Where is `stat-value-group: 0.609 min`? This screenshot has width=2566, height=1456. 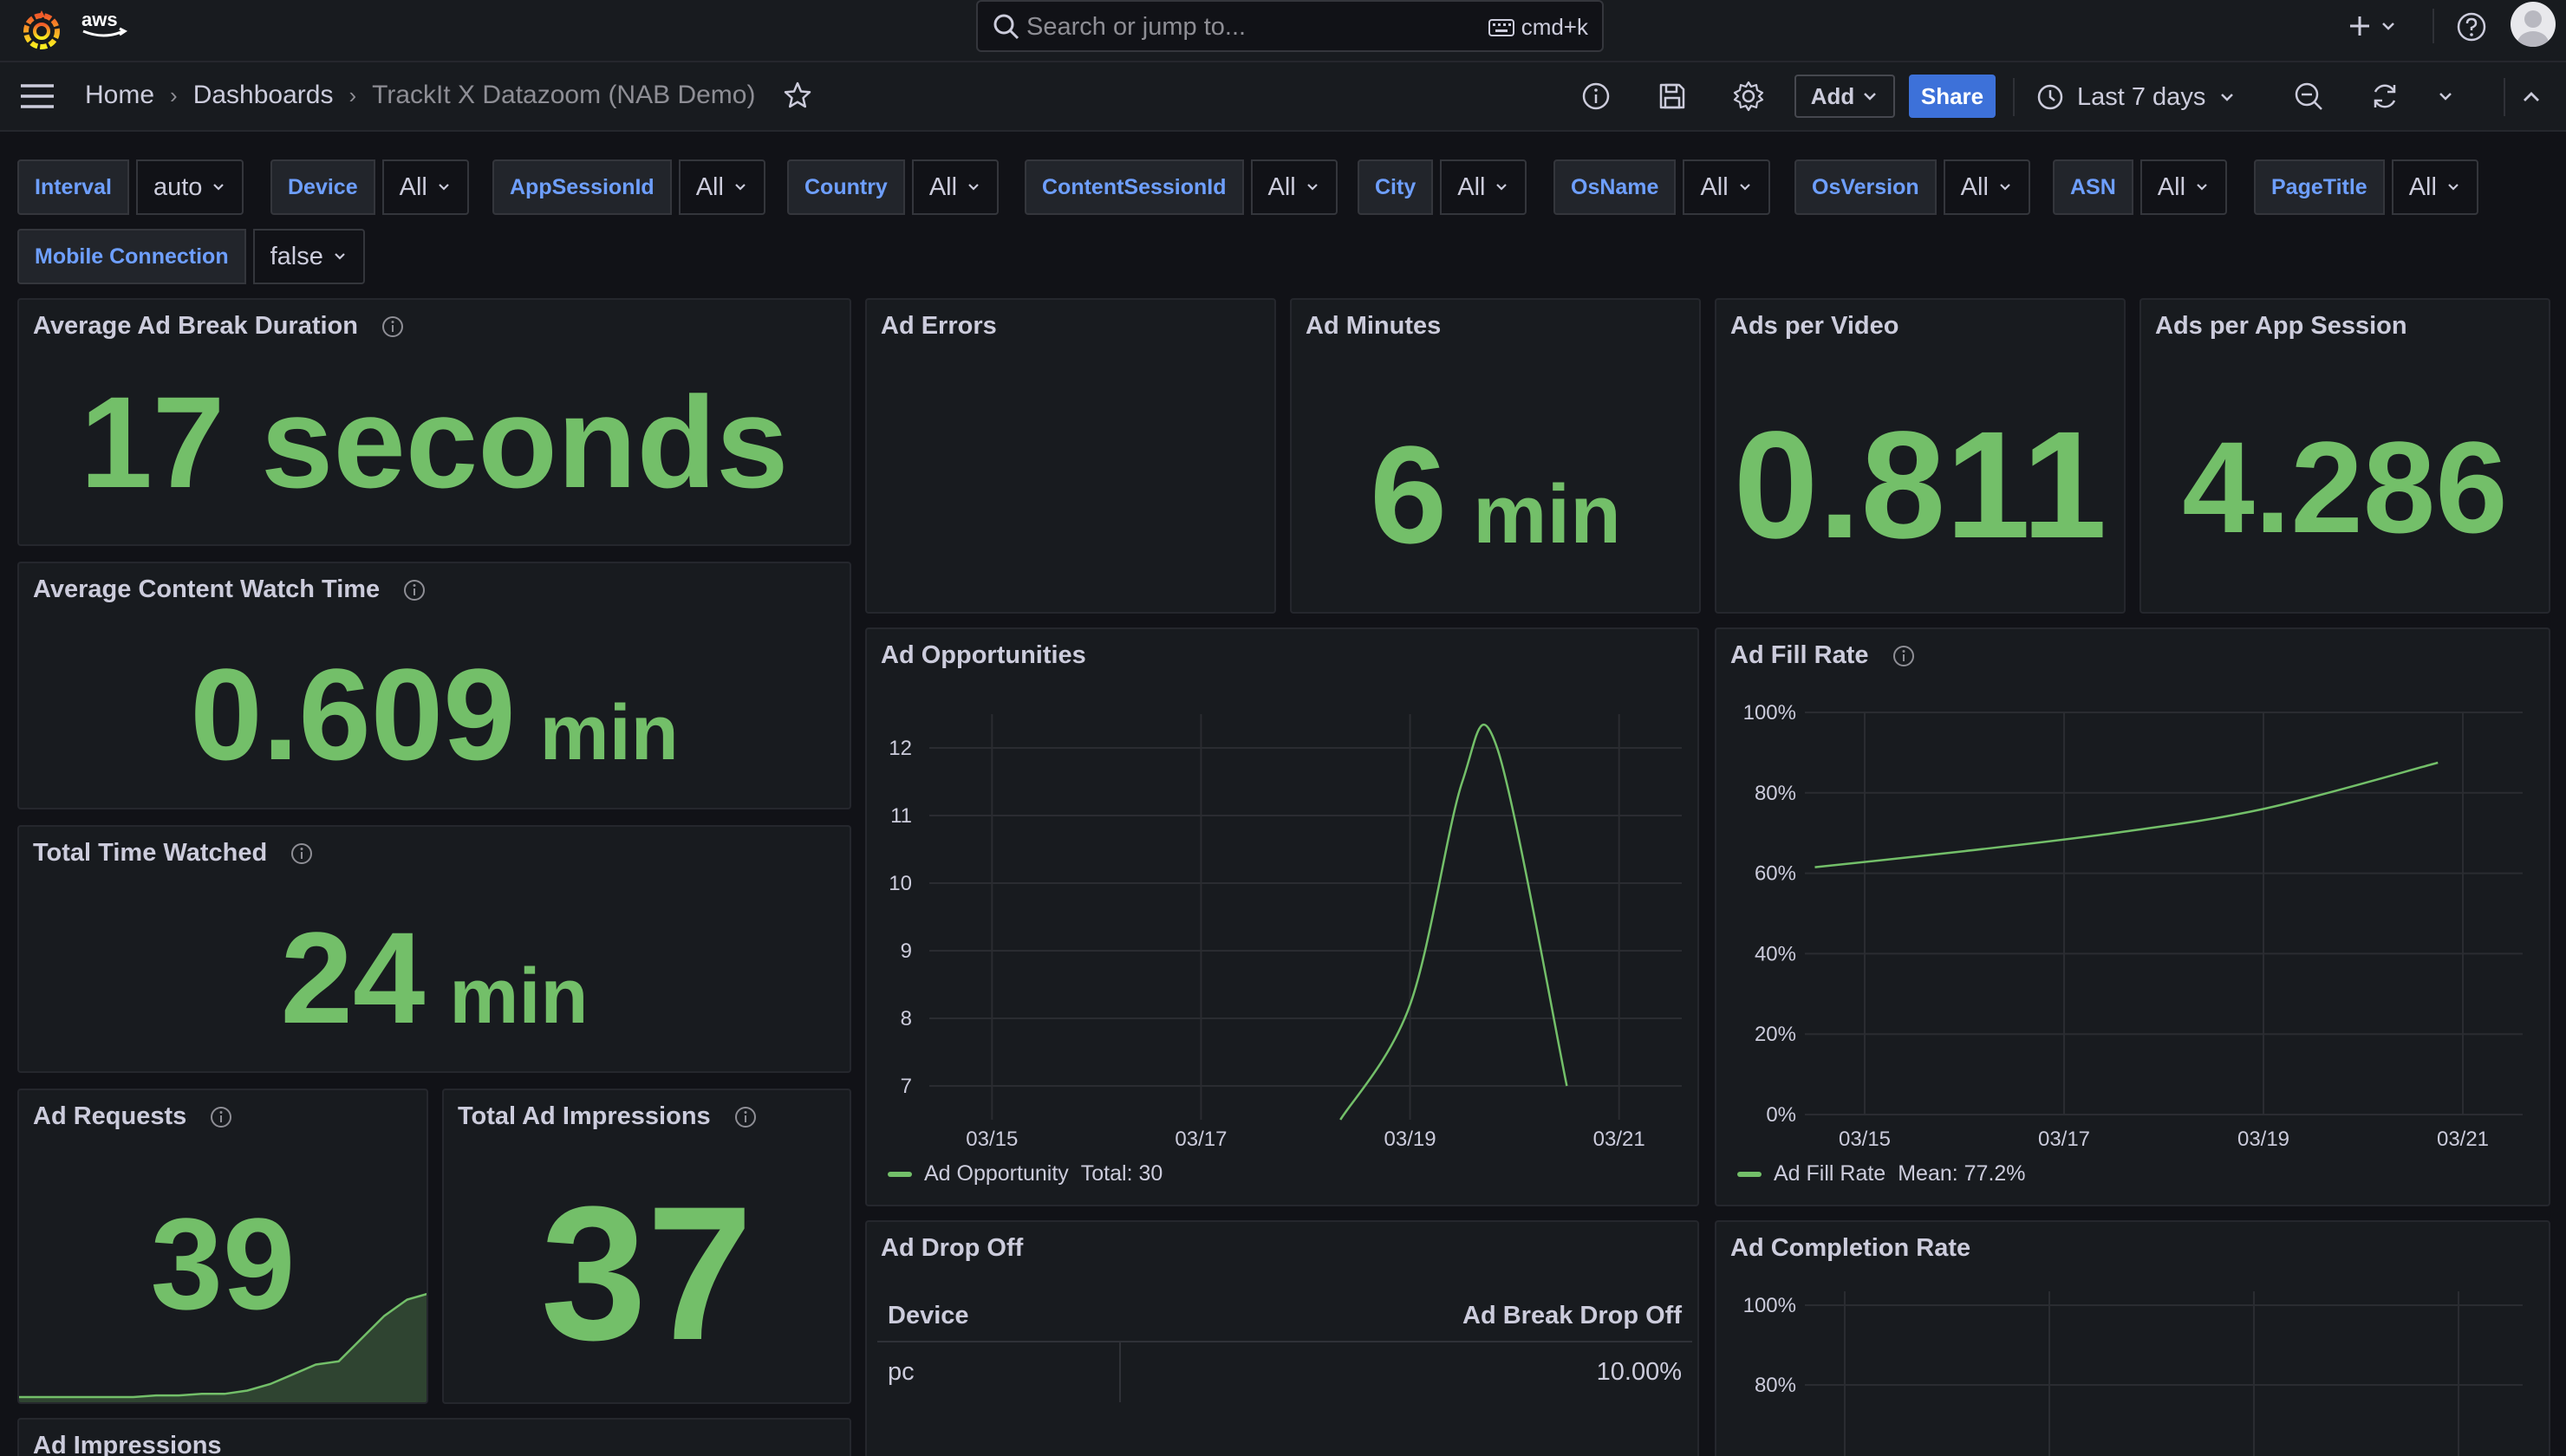
stat-value-group: 0.609 min is located at coordinates (434, 724).